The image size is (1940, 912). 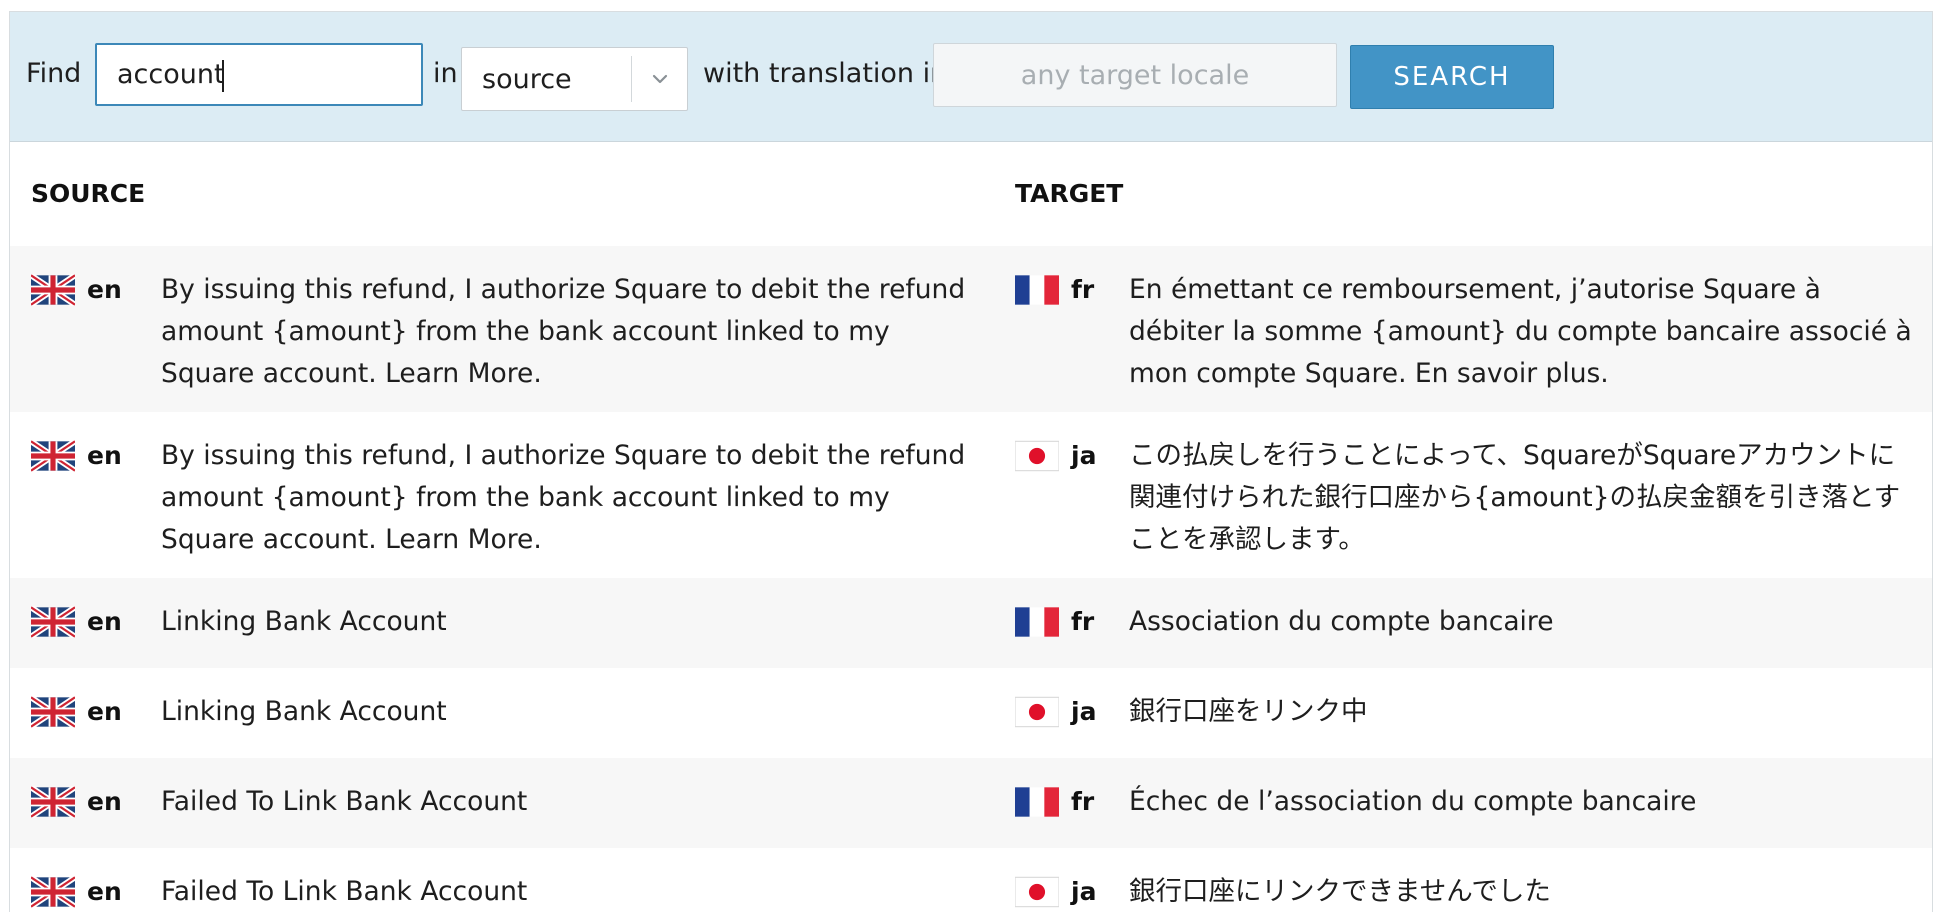 I want to click on table-header: SOURCE TARGET, so click(x=971, y=194).